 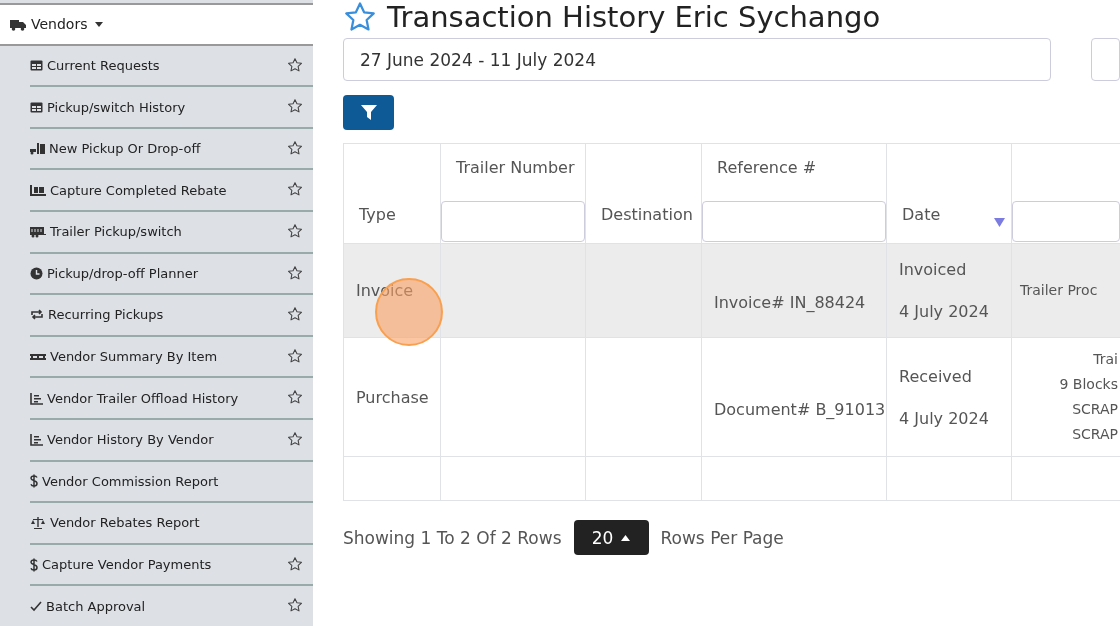 What do you see at coordinates (171, 565) in the screenshot?
I see `sidebar-item: Capture Vendor Payments` at bounding box center [171, 565].